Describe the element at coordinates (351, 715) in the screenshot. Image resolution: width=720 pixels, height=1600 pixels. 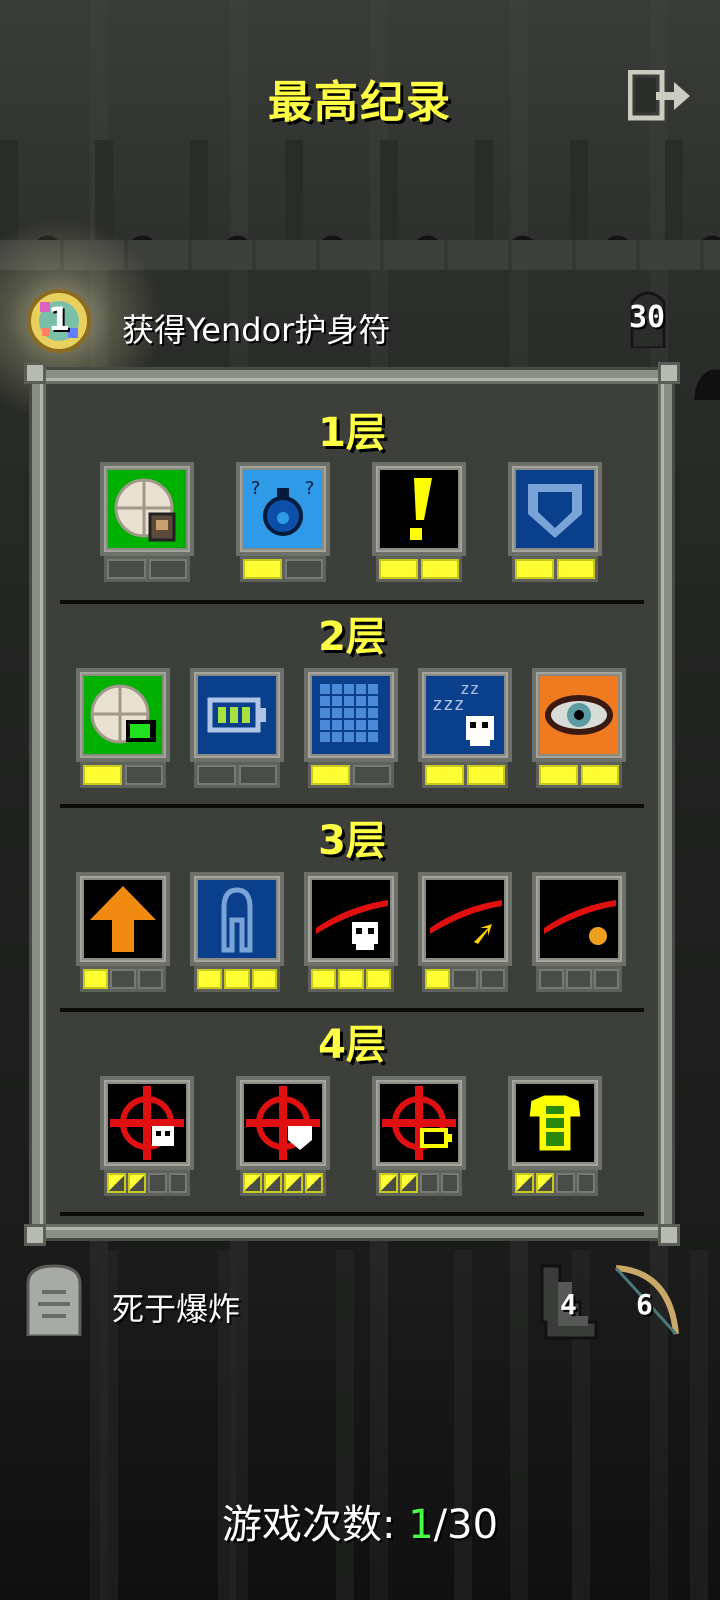
I see `grid-icon` at that location.